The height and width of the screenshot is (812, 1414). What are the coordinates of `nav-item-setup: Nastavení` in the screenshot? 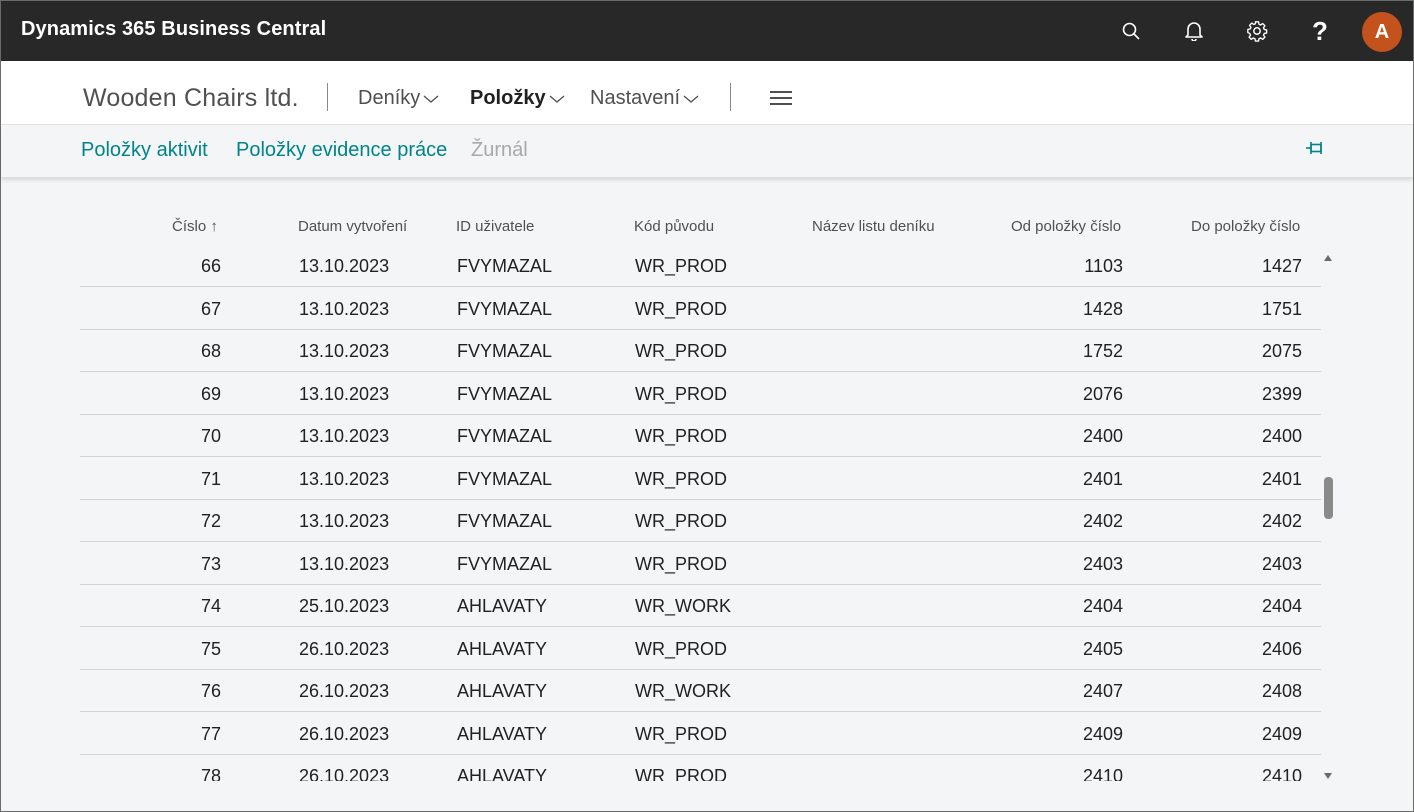 It's located at (644, 98).